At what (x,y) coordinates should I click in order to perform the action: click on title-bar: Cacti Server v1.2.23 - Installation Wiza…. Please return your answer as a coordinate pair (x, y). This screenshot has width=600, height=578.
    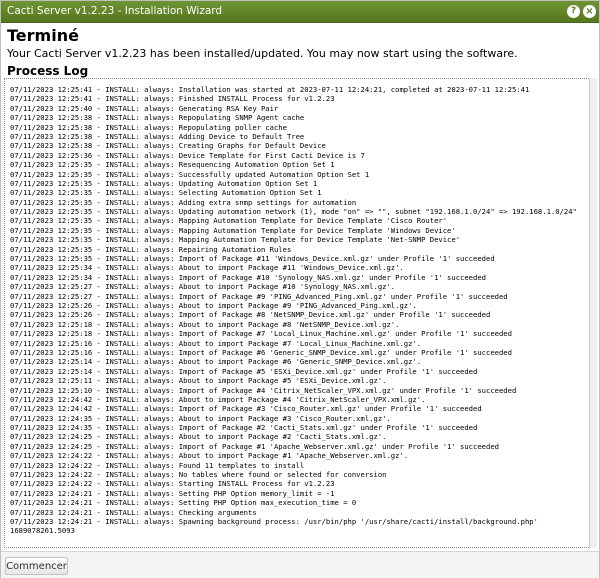
    Looking at the image, I should click on (300, 12).